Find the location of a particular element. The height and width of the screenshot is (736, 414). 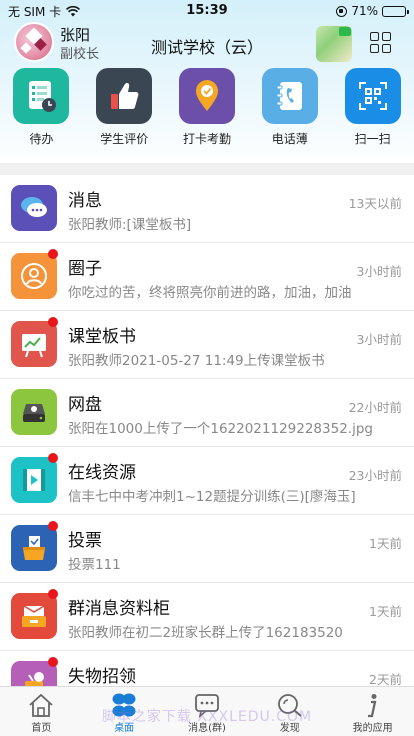

tab-desktop: 桌面 is located at coordinates (124, 711).